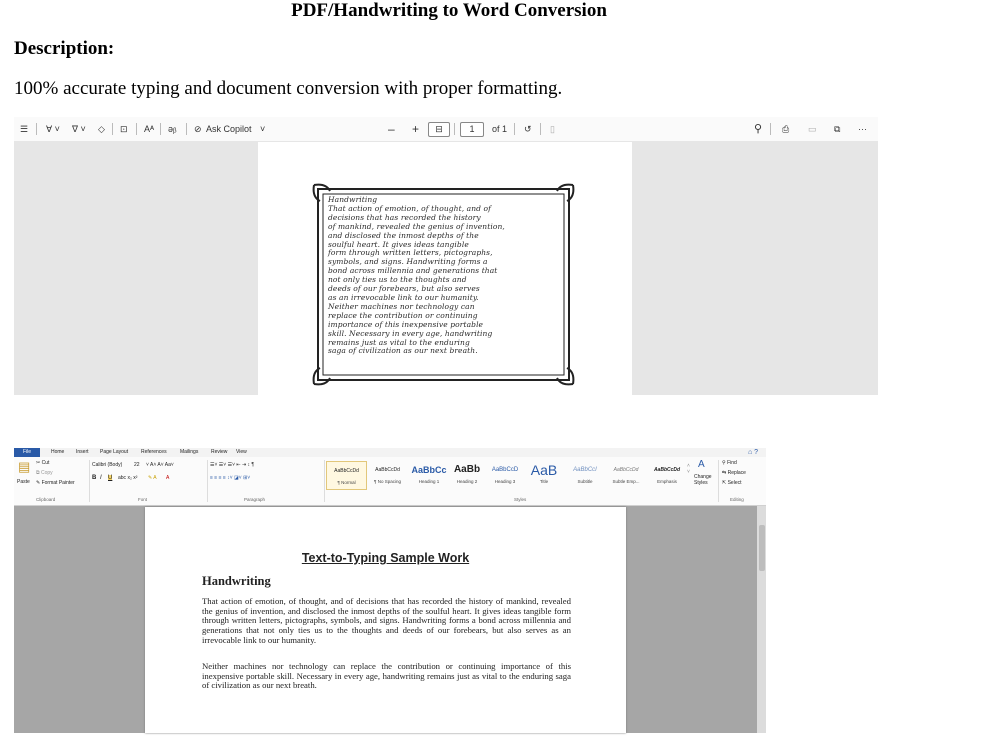  I want to click on italic-button: I, so click(101, 478).